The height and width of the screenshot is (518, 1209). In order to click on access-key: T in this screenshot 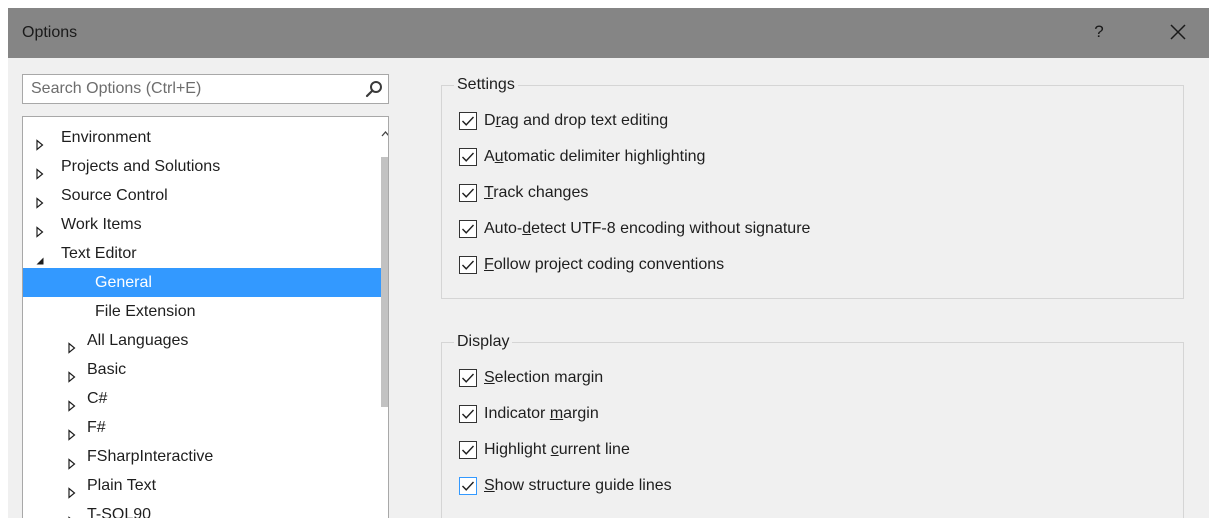, I will do `click(489, 192)`.